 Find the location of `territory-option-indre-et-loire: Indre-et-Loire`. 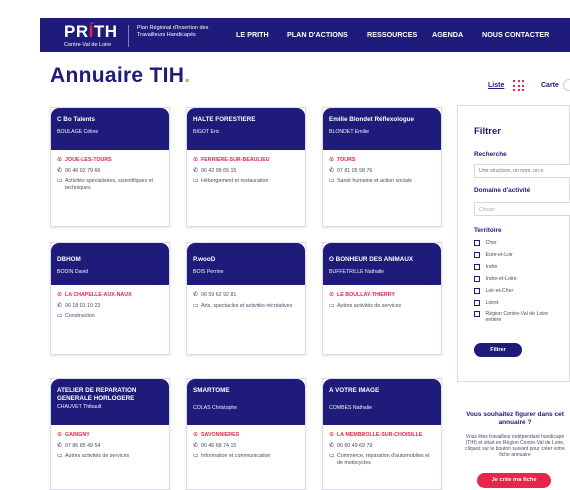

territory-option-indre-et-loire: Indre-et-Loire is located at coordinates (495, 279).